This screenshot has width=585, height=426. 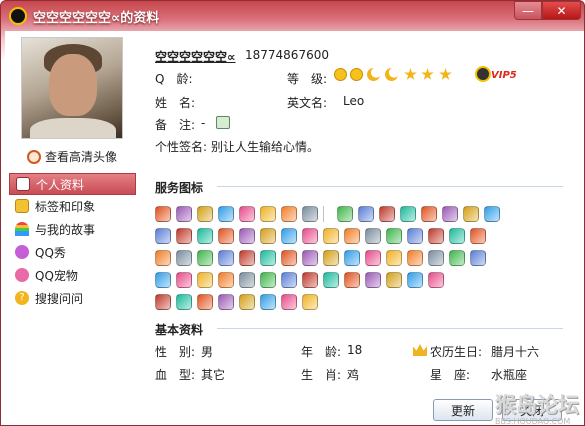 What do you see at coordinates (181, 147) in the screenshot?
I see `signature-label: 个性签名:` at bounding box center [181, 147].